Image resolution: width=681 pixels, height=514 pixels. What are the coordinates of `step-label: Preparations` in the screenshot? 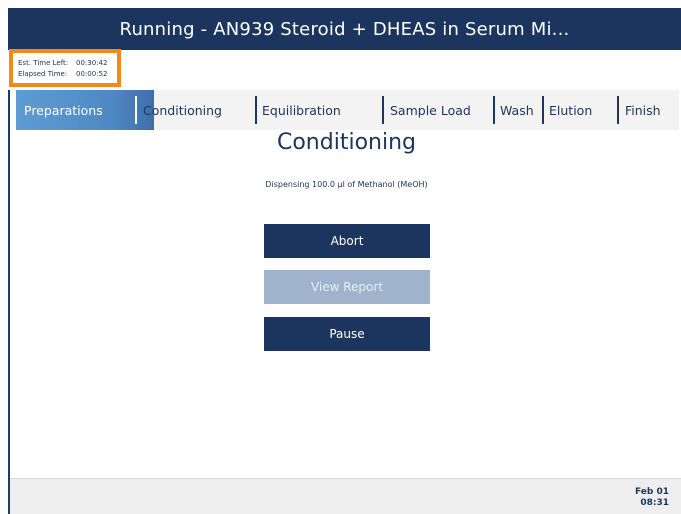 It's located at (63, 110).